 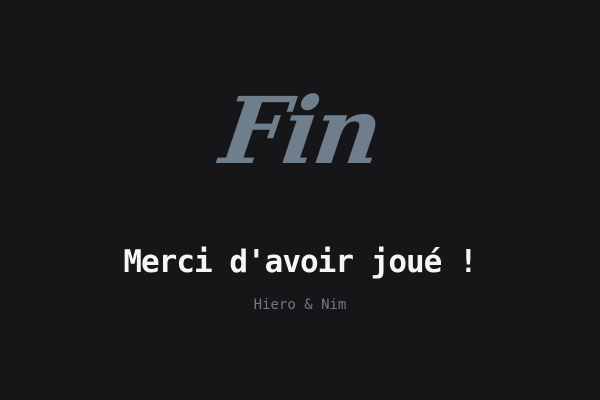 I want to click on end-title: Fin, so click(x=300, y=131).